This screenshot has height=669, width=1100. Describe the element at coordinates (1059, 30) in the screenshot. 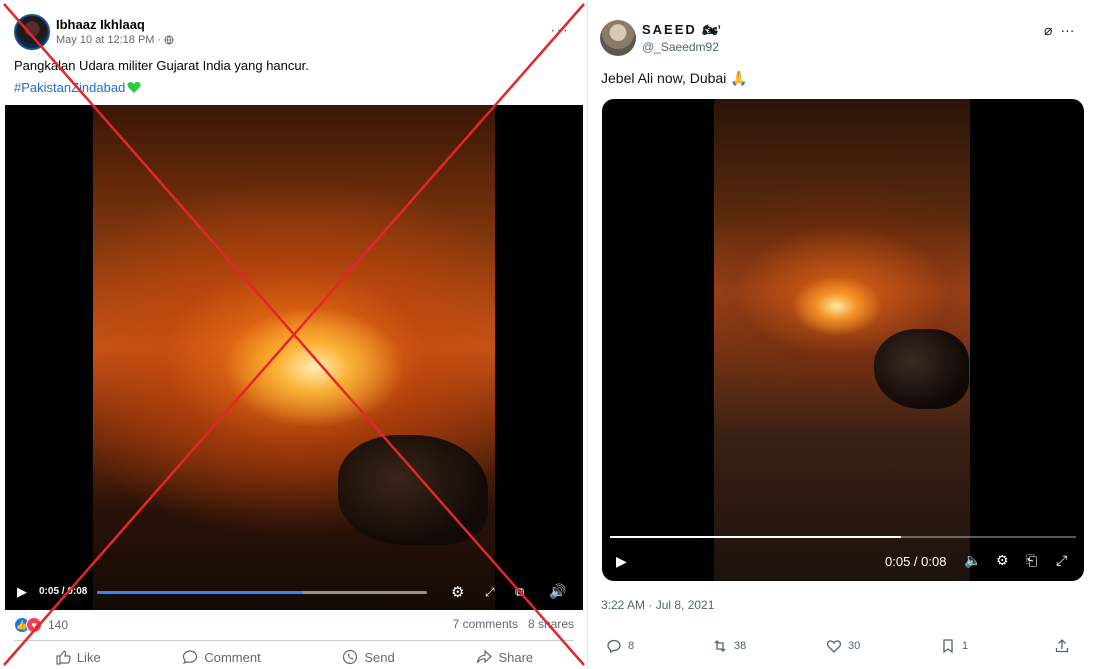

I see `post-top-icons: ⌀ ···` at that location.